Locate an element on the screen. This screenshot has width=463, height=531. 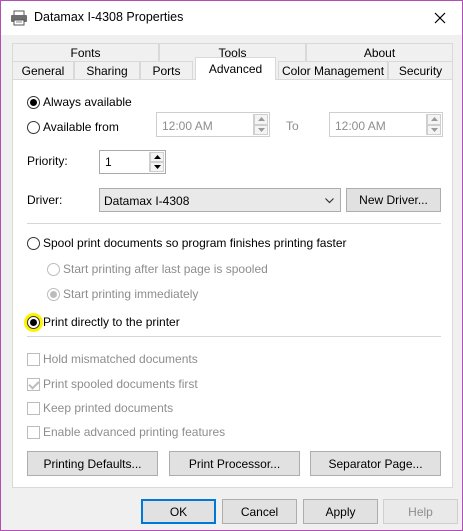
tab-ports: Ports is located at coordinates (166, 70).